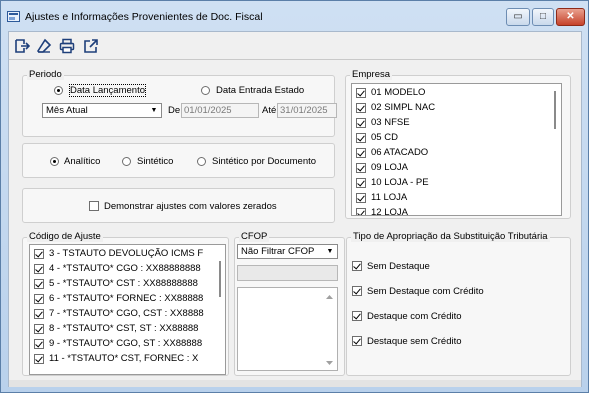 The width and height of the screenshot is (589, 393). I want to click on ajuste-item-label: 4 - *TSTAUTO* CGO : XX88888888, so click(125, 268).